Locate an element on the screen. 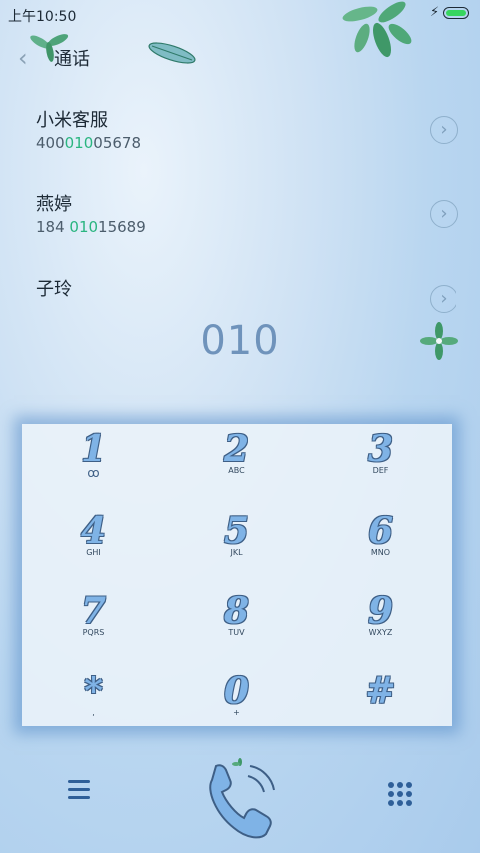 The height and width of the screenshot is (853, 480). voicemail-icon: ꝏ is located at coordinates (93, 473).